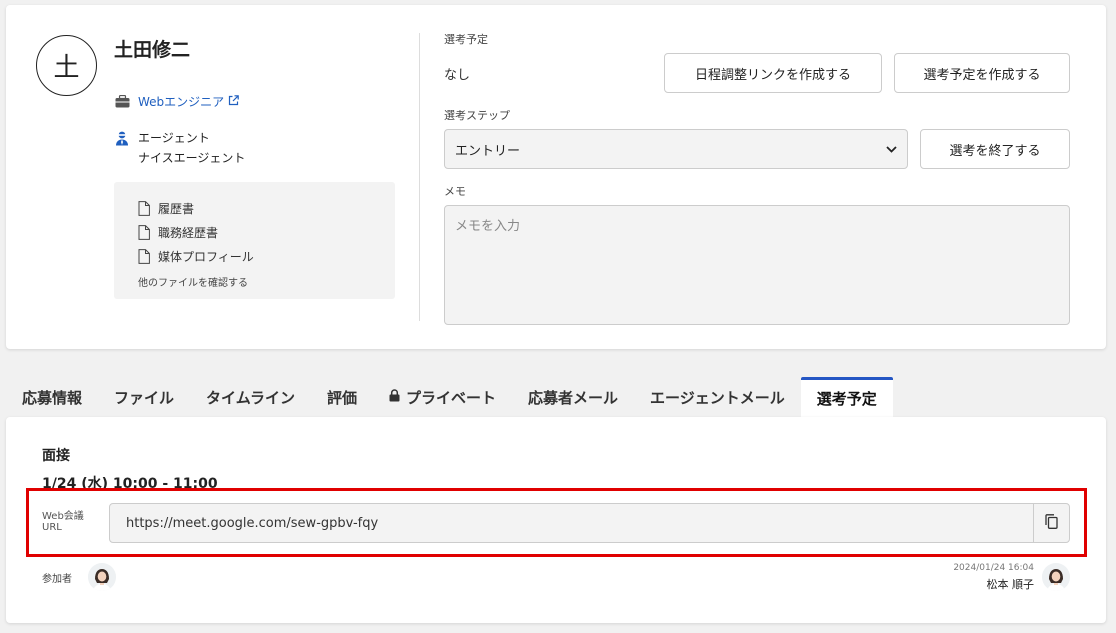  What do you see at coordinates (571, 523) in the screenshot?
I see `web-meeting-url: https://meet.google.com/sew-gpbv-fqy` at bounding box center [571, 523].